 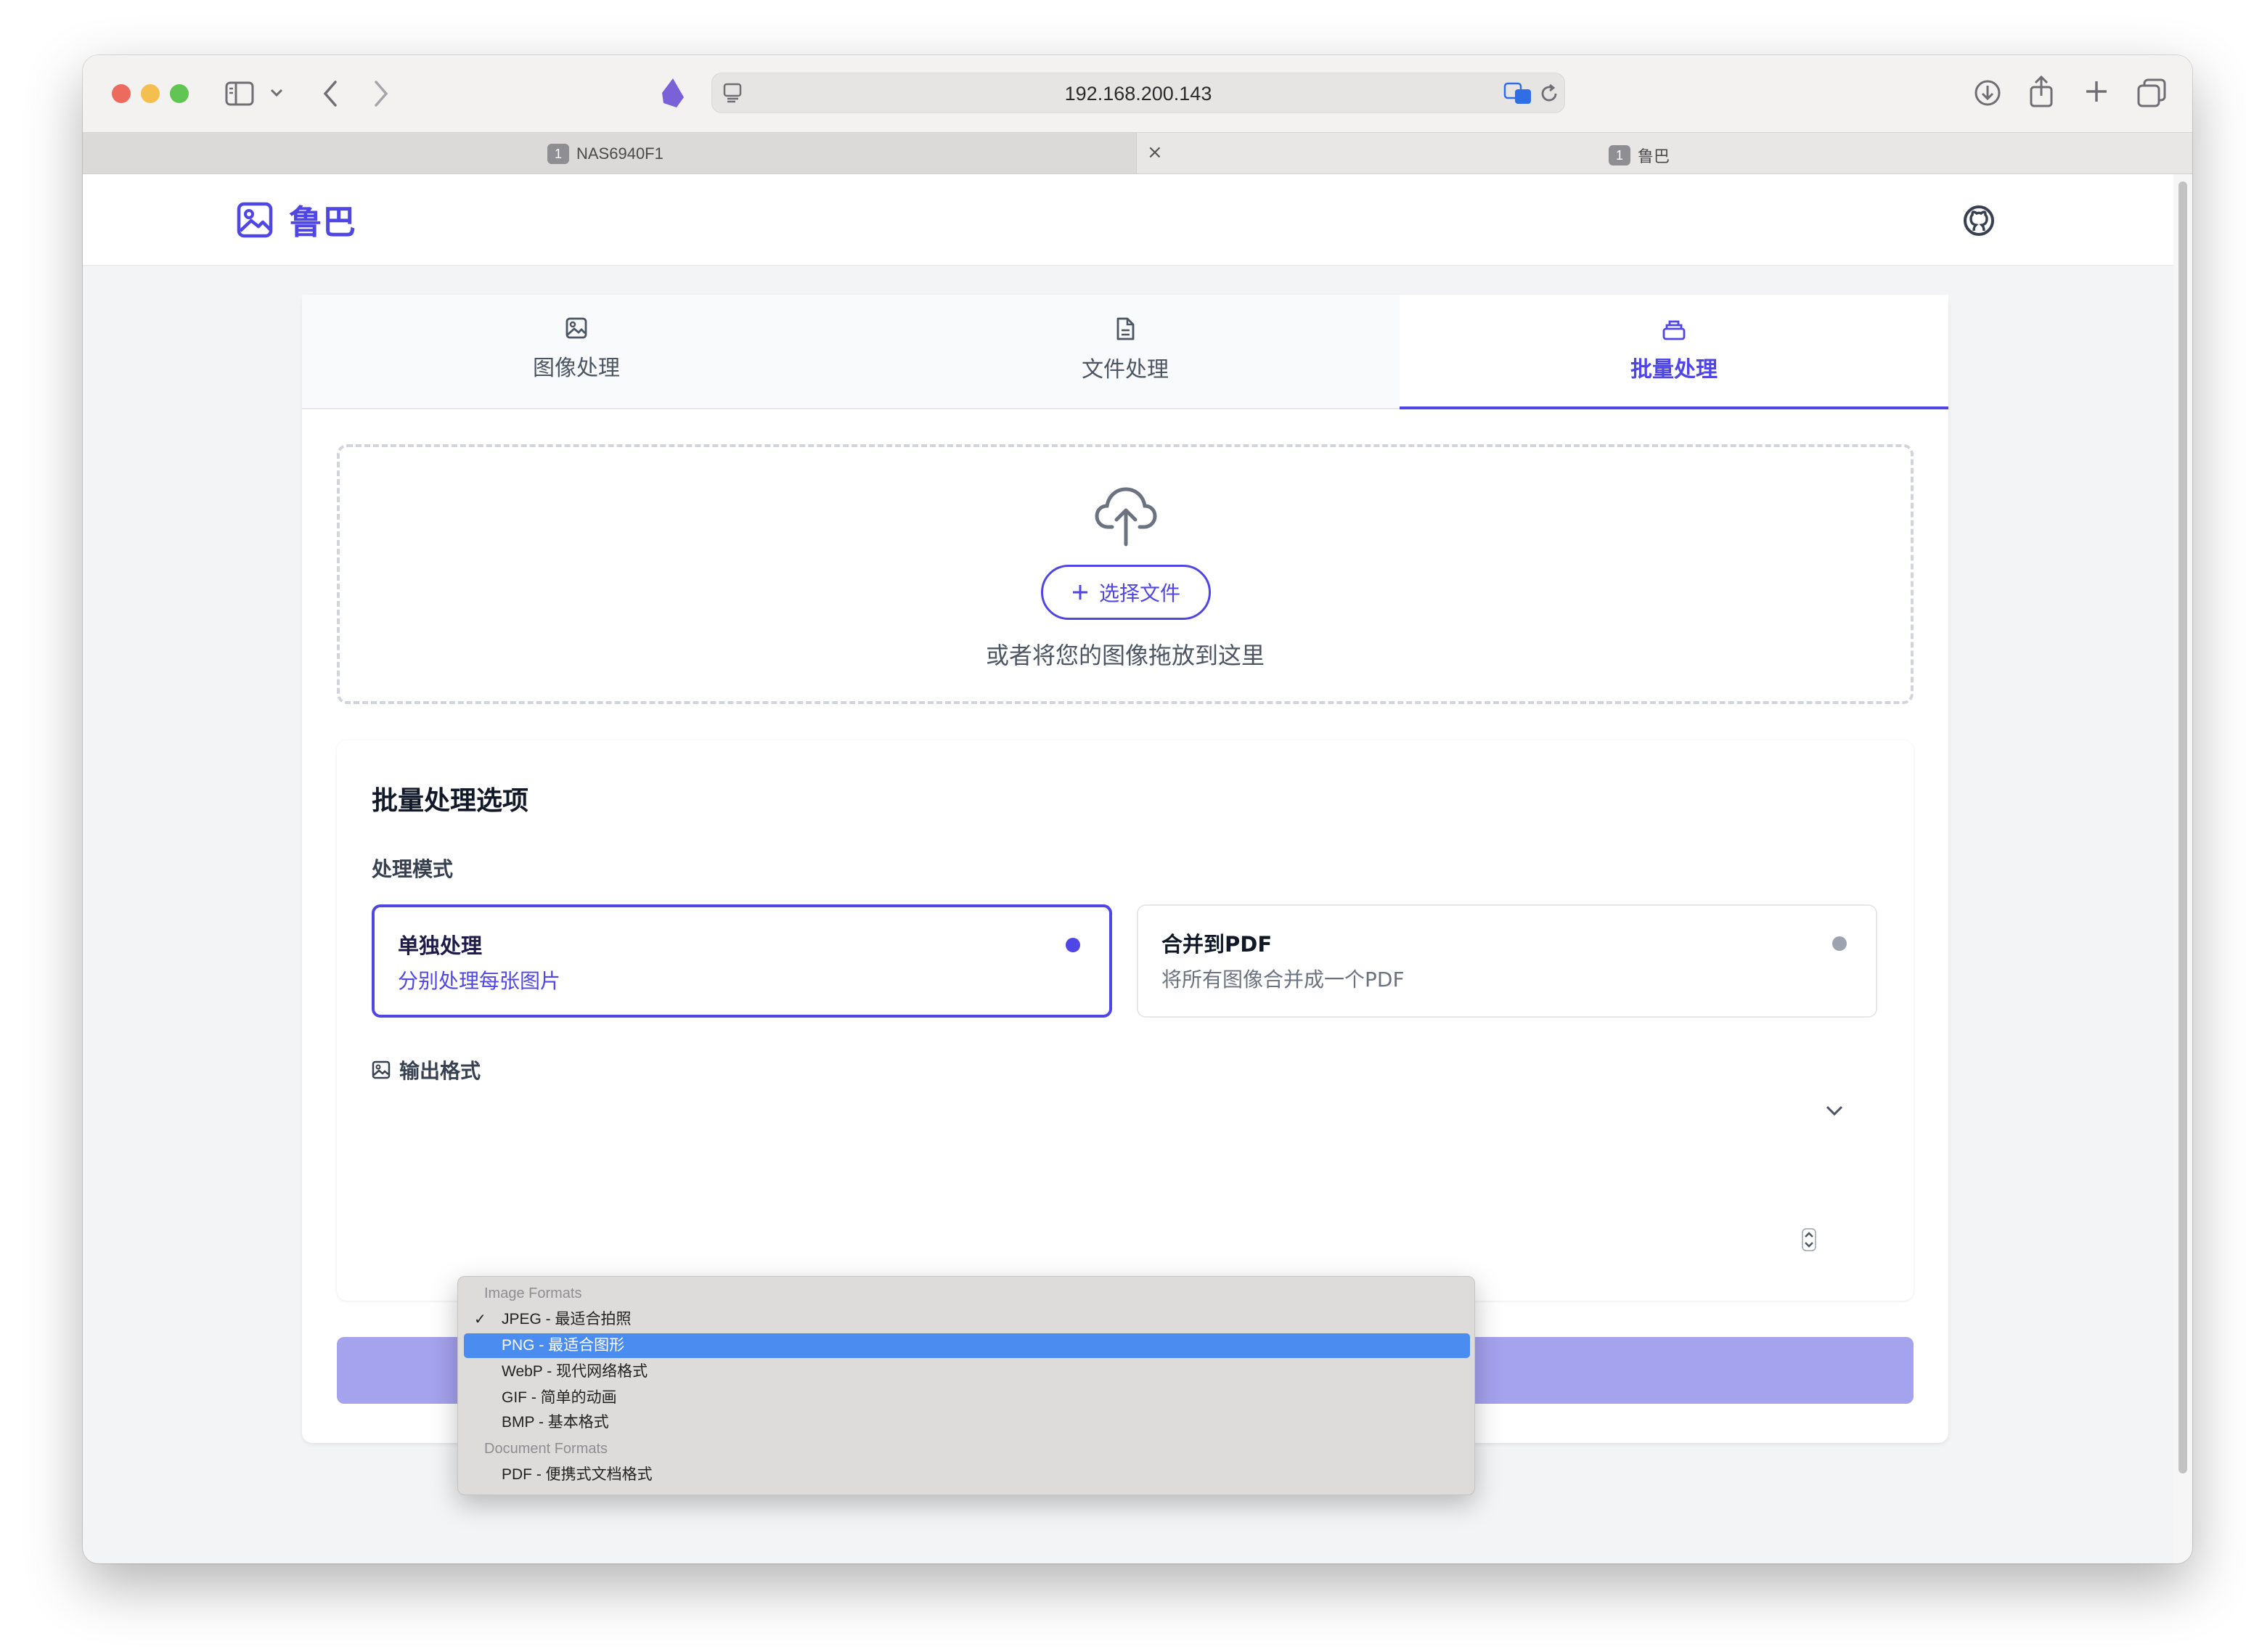 I want to click on app-icon, so click(x=673, y=93).